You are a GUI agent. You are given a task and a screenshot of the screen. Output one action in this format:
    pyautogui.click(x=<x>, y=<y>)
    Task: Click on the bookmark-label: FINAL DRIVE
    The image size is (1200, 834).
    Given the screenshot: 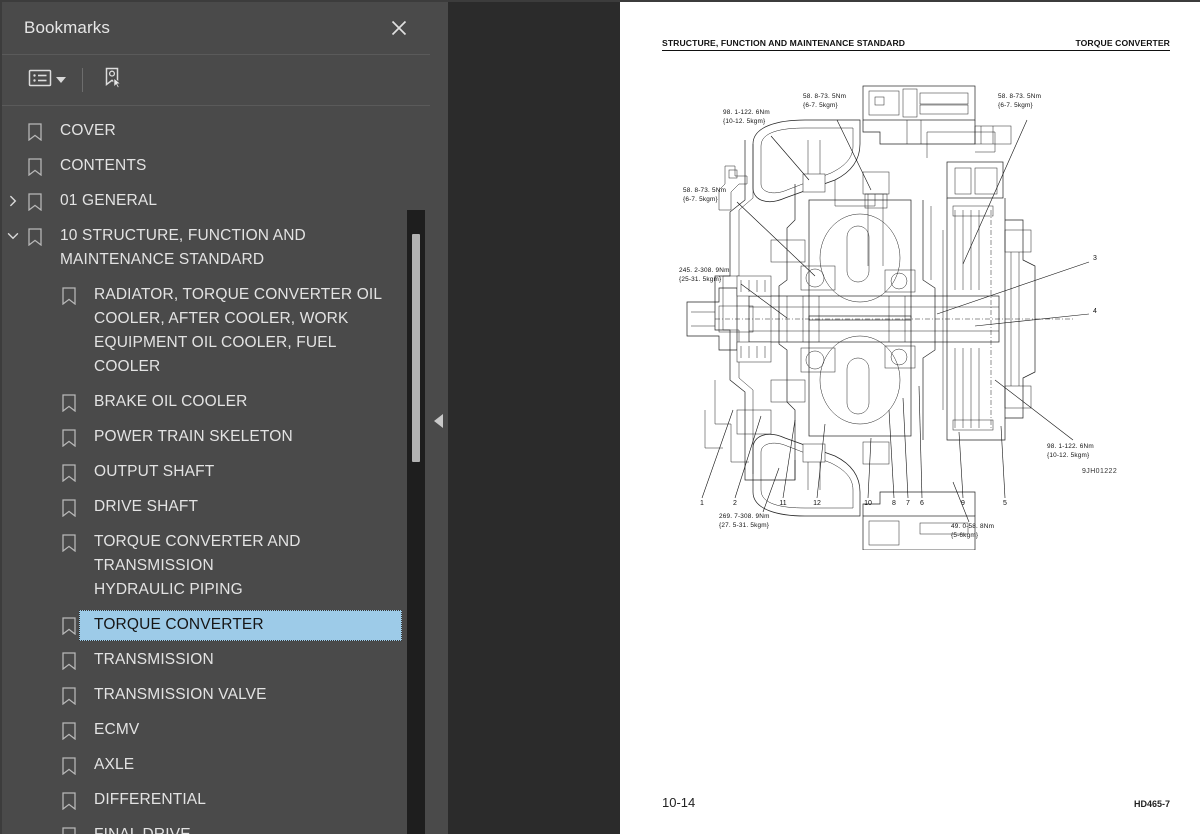 What is the action you would take?
    pyautogui.click(x=135, y=826)
    